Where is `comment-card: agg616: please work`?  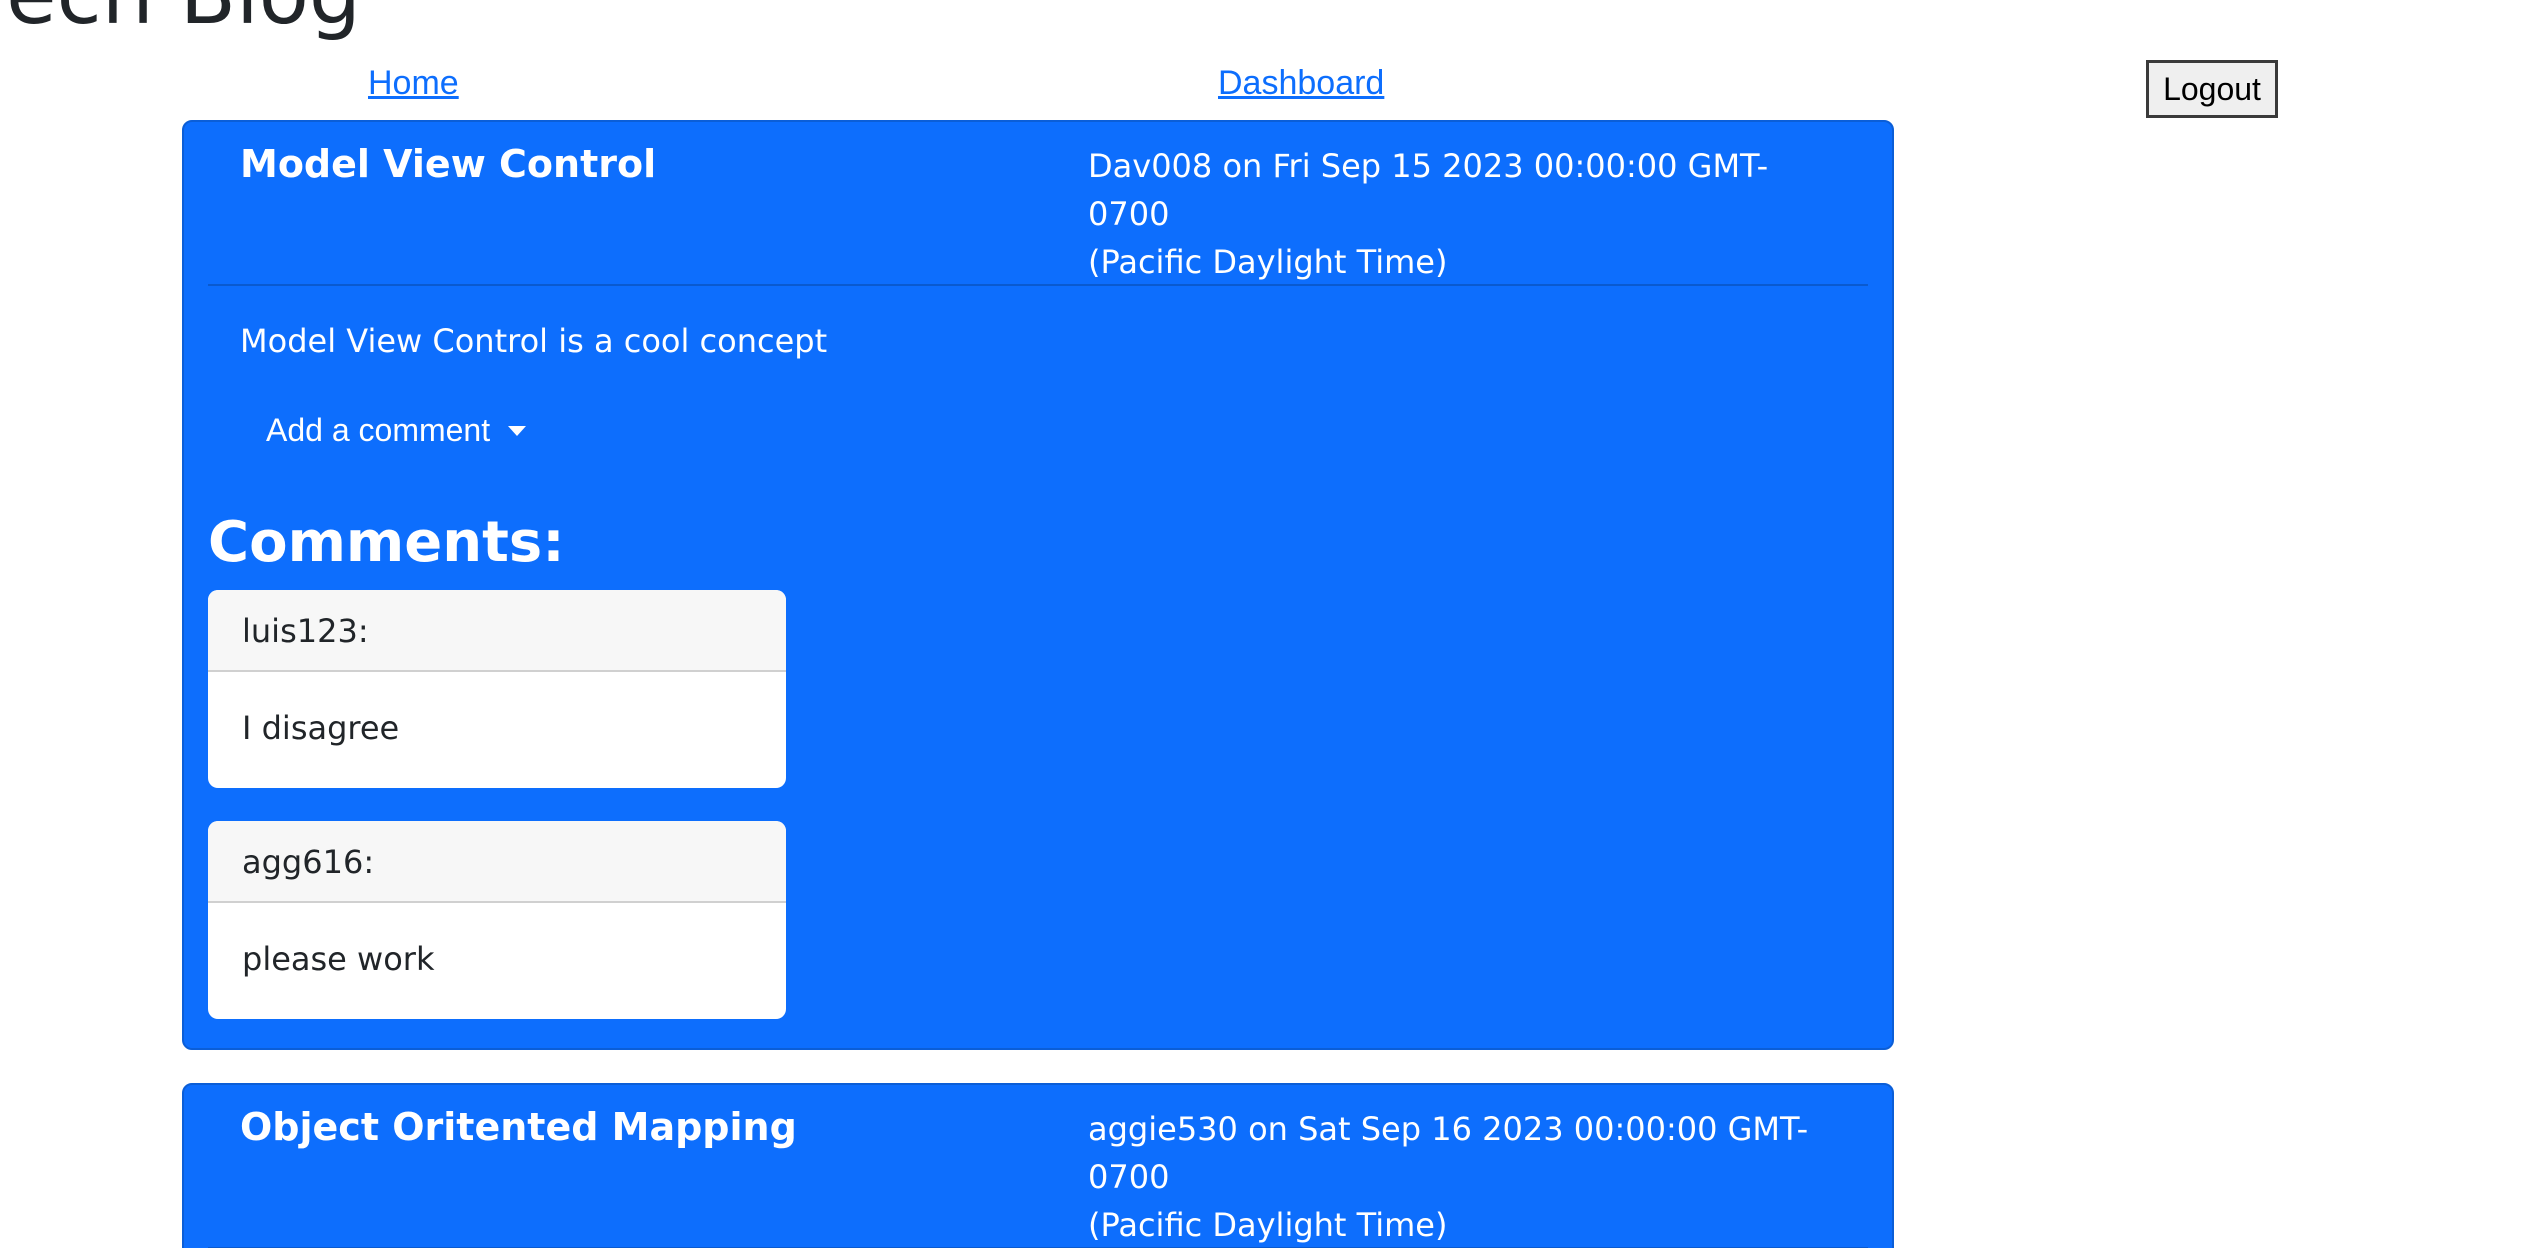
comment-card: agg616: please work is located at coordinates (497, 920).